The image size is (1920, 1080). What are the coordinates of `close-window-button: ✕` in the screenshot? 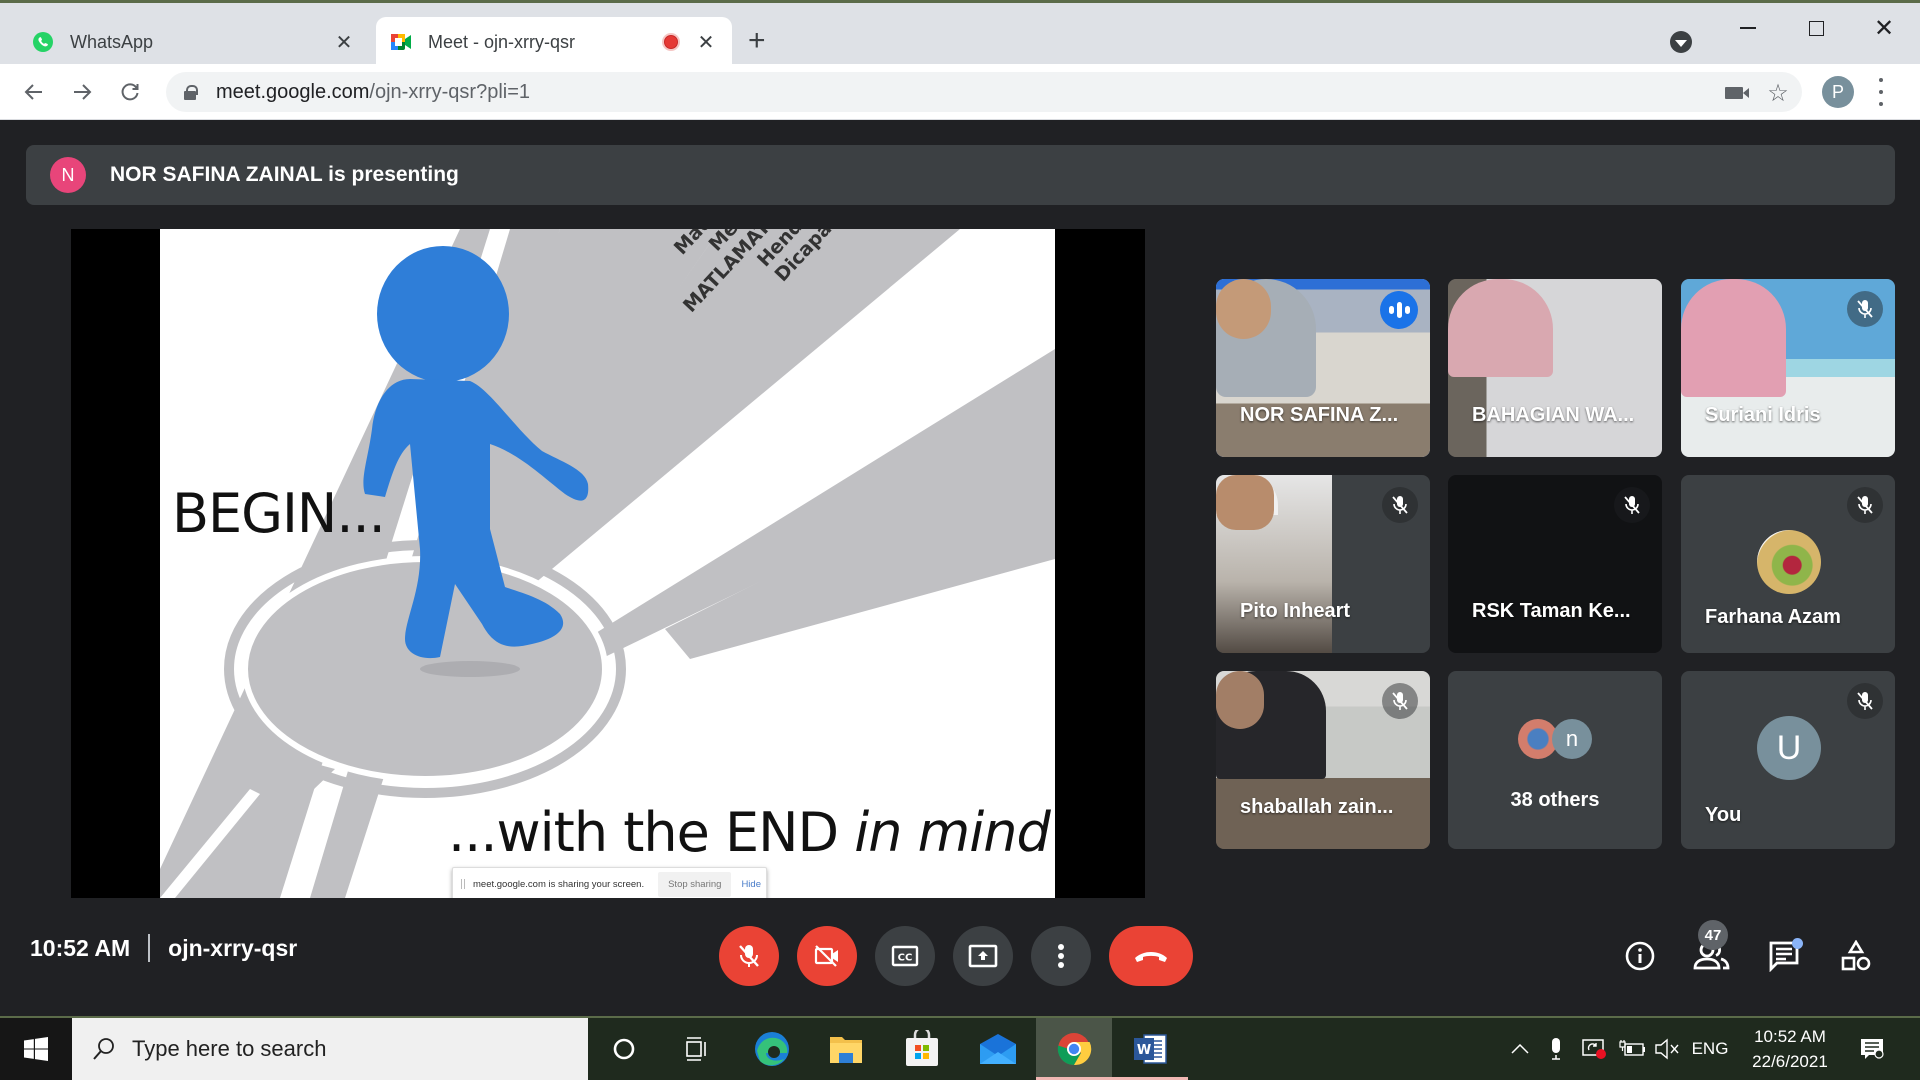 It's located at (1884, 28).